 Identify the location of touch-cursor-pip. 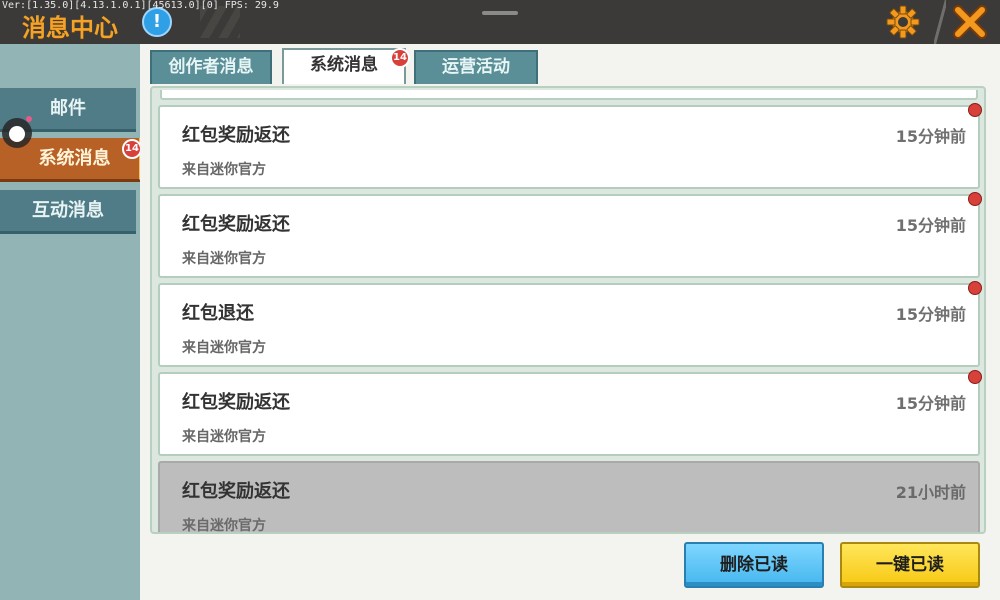
(29, 119).